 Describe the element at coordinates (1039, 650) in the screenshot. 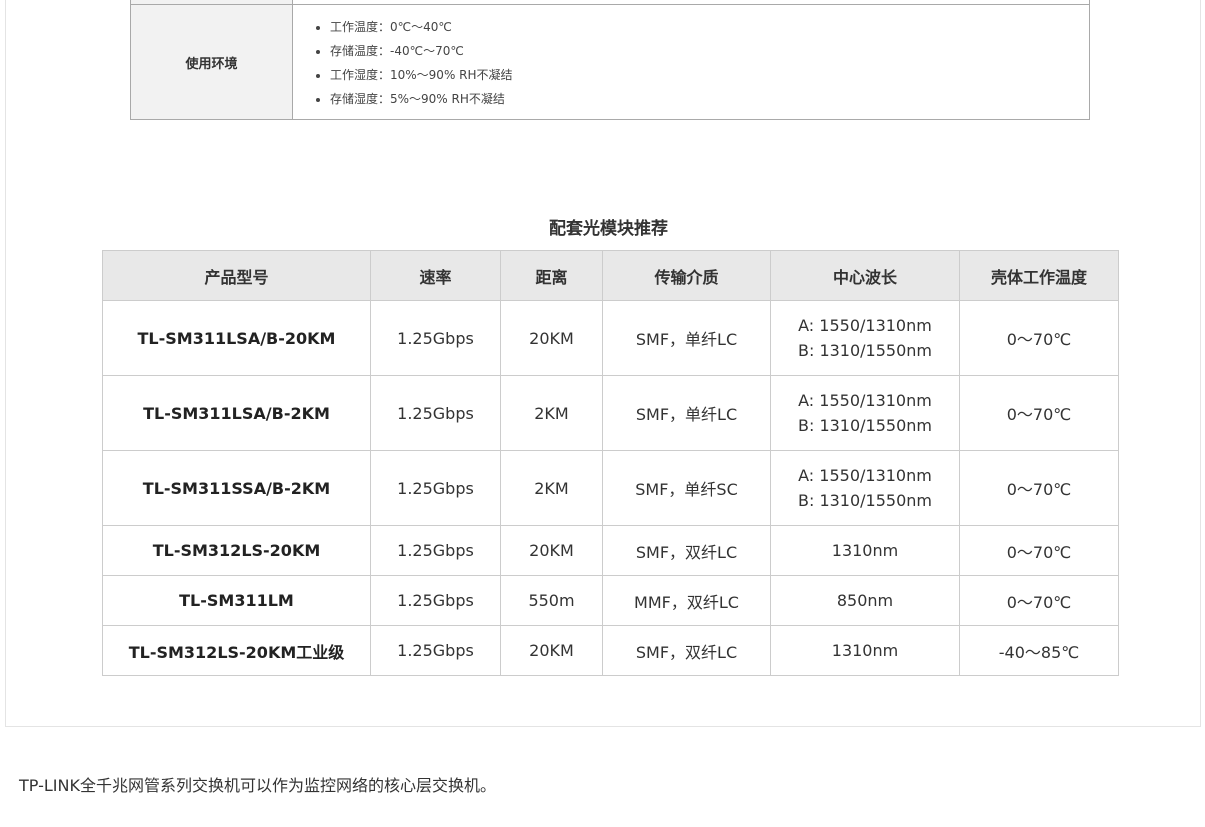

I see `cell-temperature: -40～85℃` at that location.